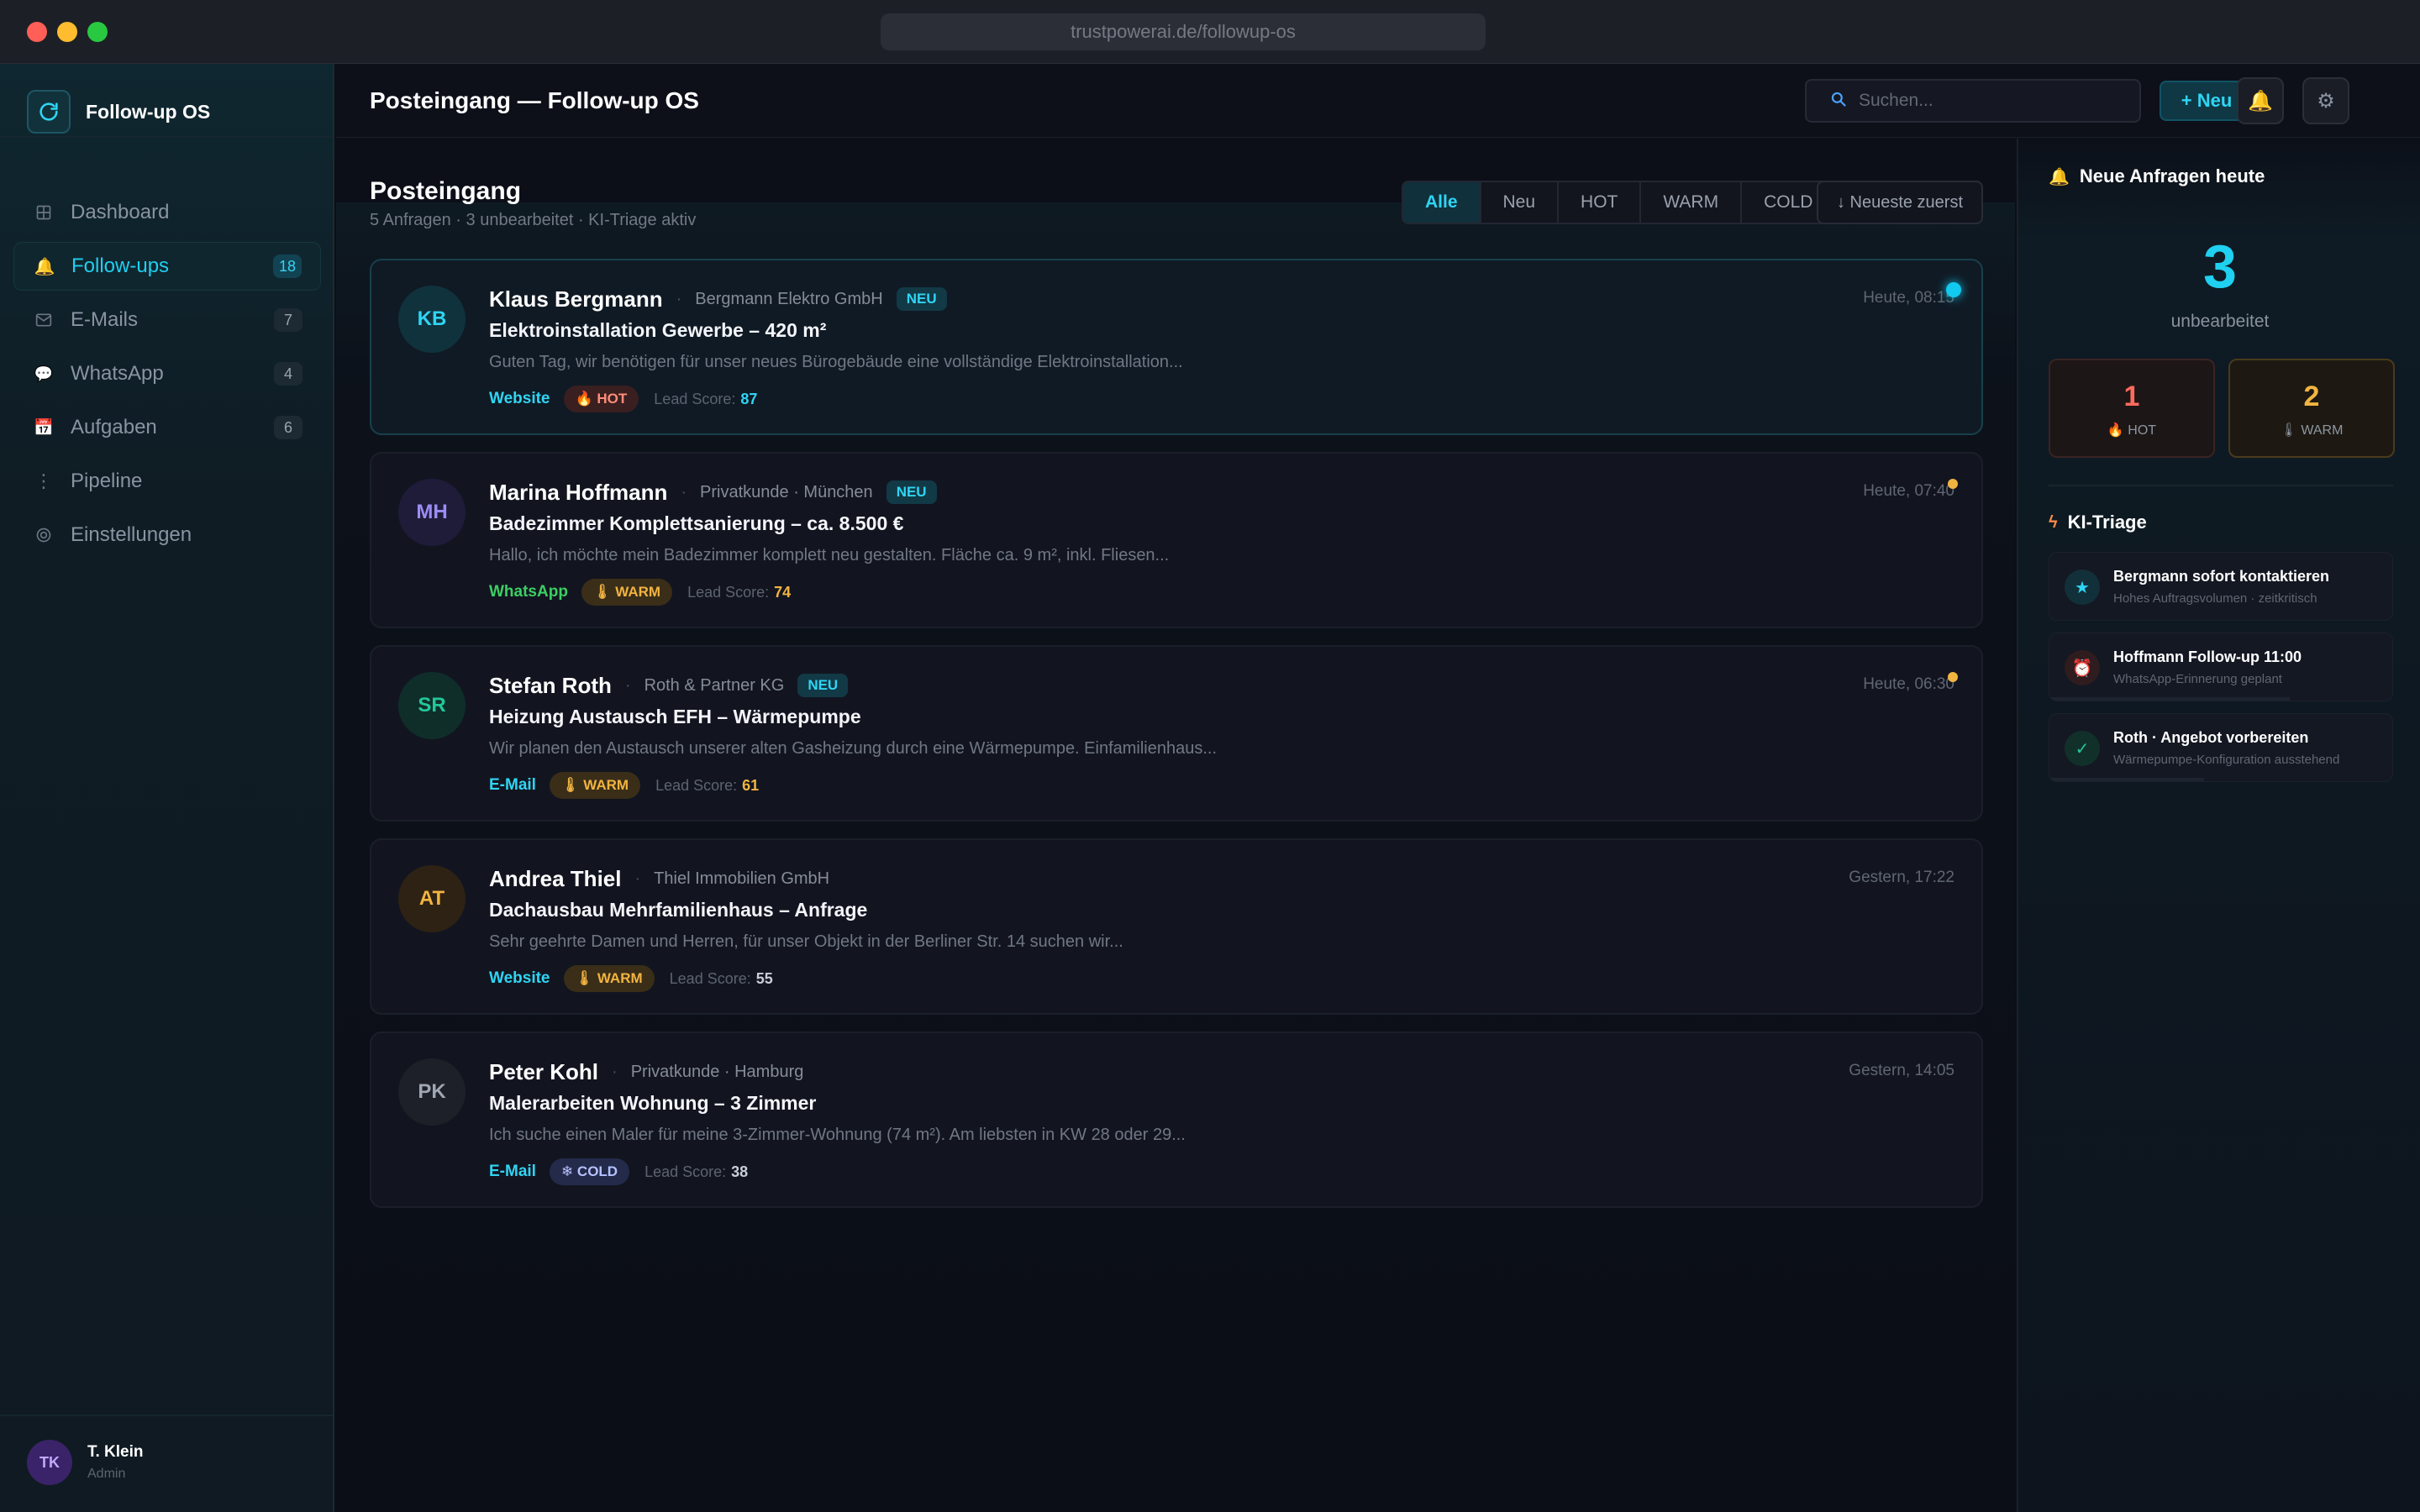  I want to click on lead-score-value: 61, so click(751, 785).